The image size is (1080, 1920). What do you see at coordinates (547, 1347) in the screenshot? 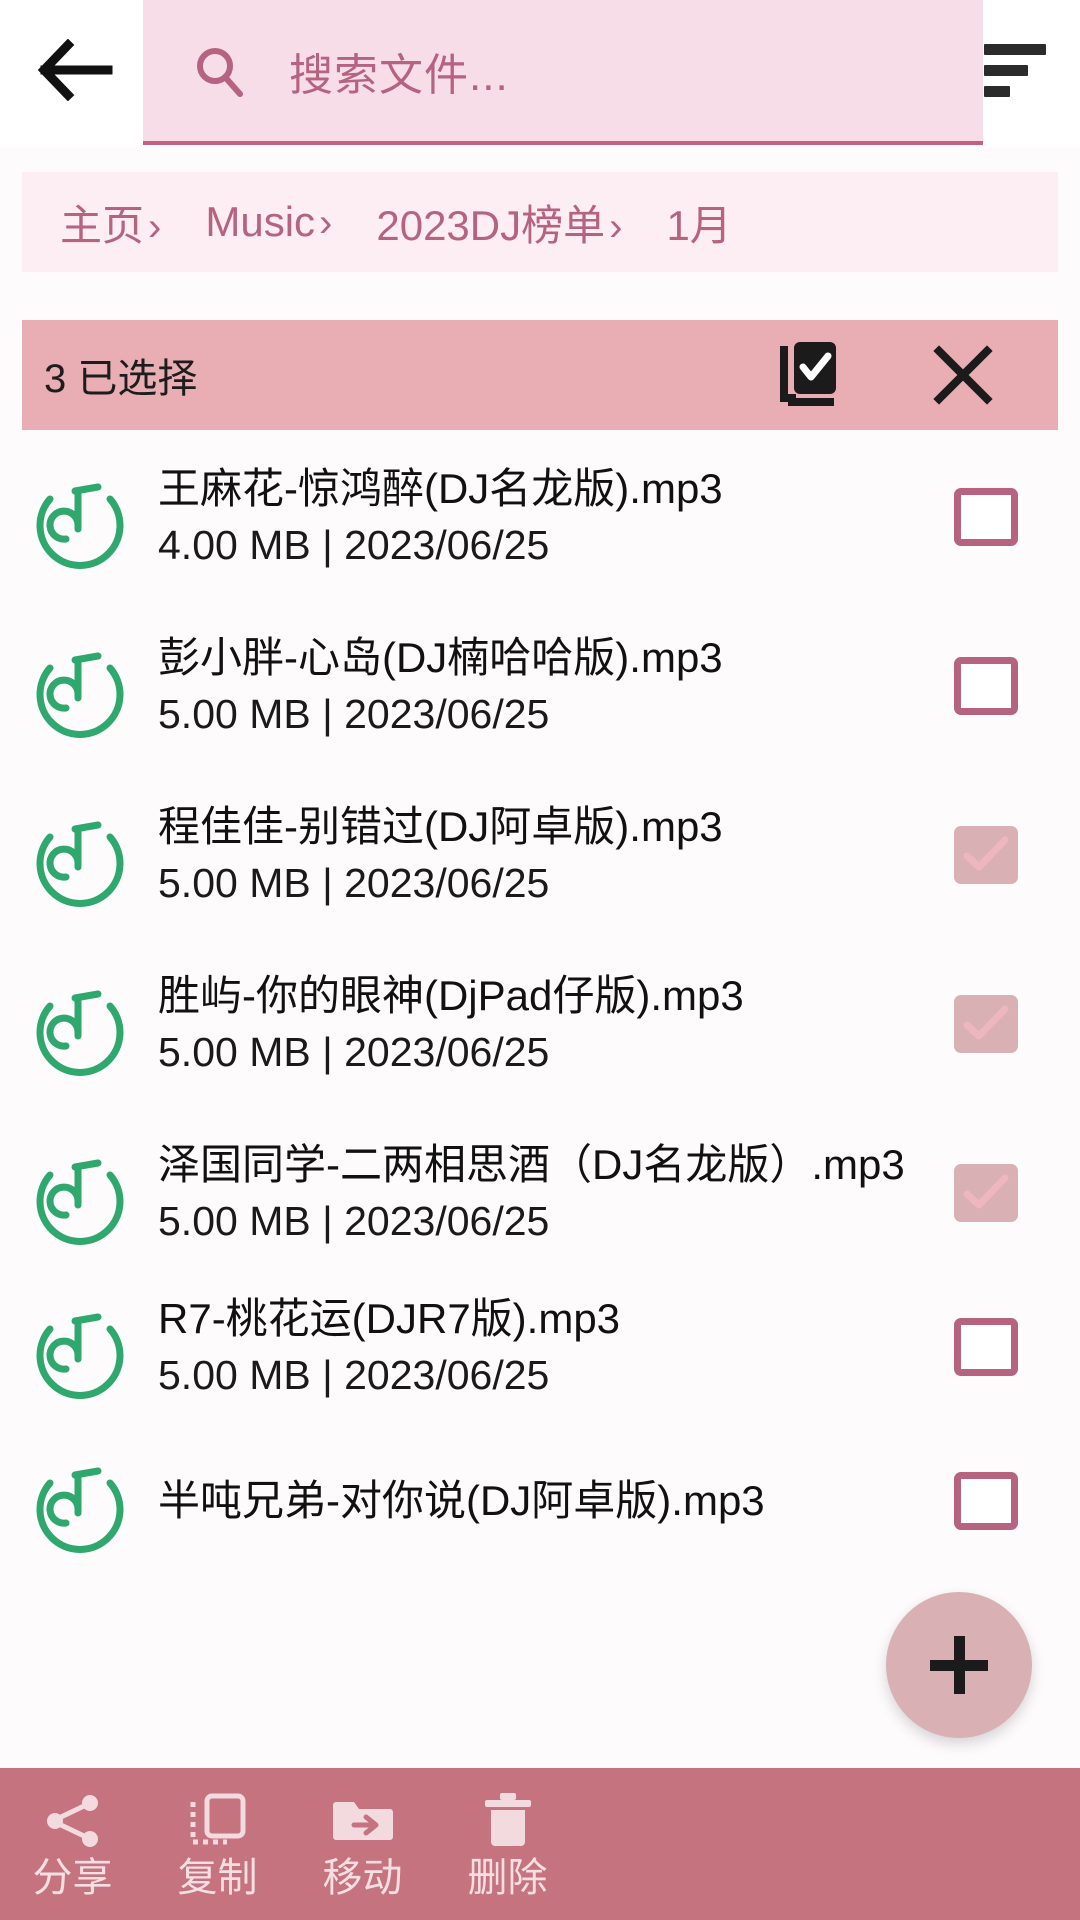
I see `file-text-block: R7-桃花运(DJR7版).mp3 5.00 MB | 2023/06/25` at bounding box center [547, 1347].